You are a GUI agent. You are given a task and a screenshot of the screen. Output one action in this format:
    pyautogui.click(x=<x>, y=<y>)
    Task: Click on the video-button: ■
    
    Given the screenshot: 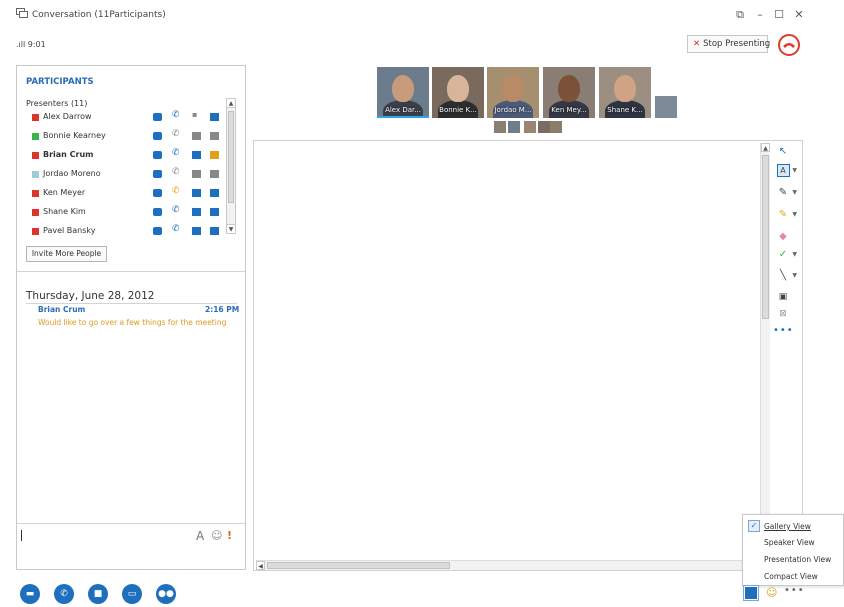 What is the action you would take?
    pyautogui.click(x=98, y=594)
    